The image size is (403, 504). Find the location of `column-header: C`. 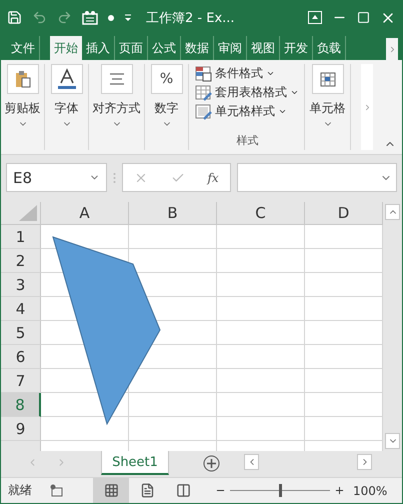

column-header: C is located at coordinates (261, 213).